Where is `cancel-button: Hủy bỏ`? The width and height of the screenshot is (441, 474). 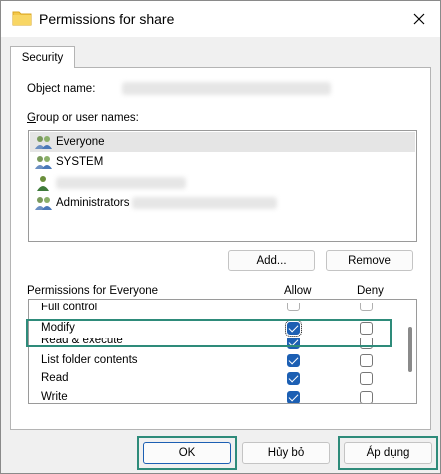
cancel-button: Hủy bỏ is located at coordinates (286, 453).